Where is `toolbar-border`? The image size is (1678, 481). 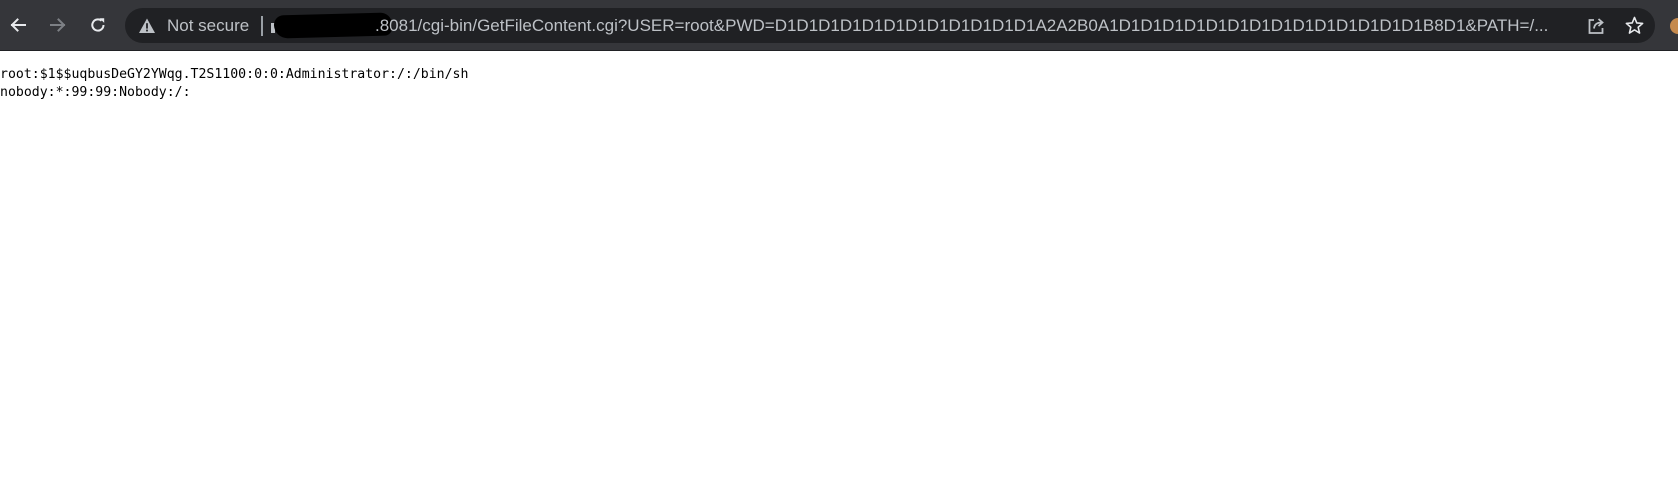 toolbar-border is located at coordinates (839, 50).